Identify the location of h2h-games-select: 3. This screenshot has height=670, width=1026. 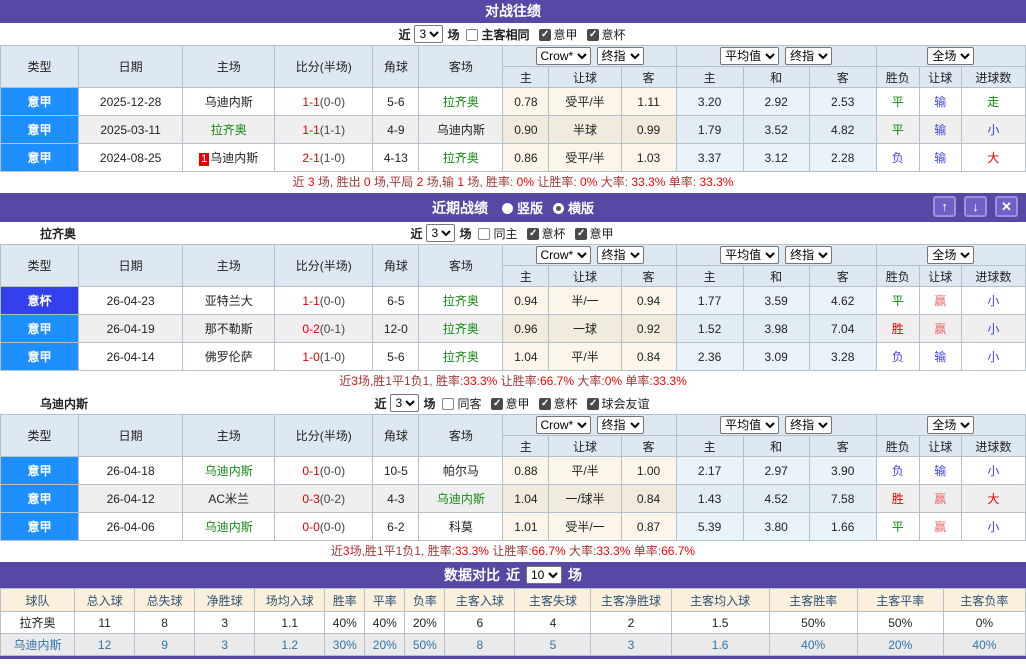
(429, 34).